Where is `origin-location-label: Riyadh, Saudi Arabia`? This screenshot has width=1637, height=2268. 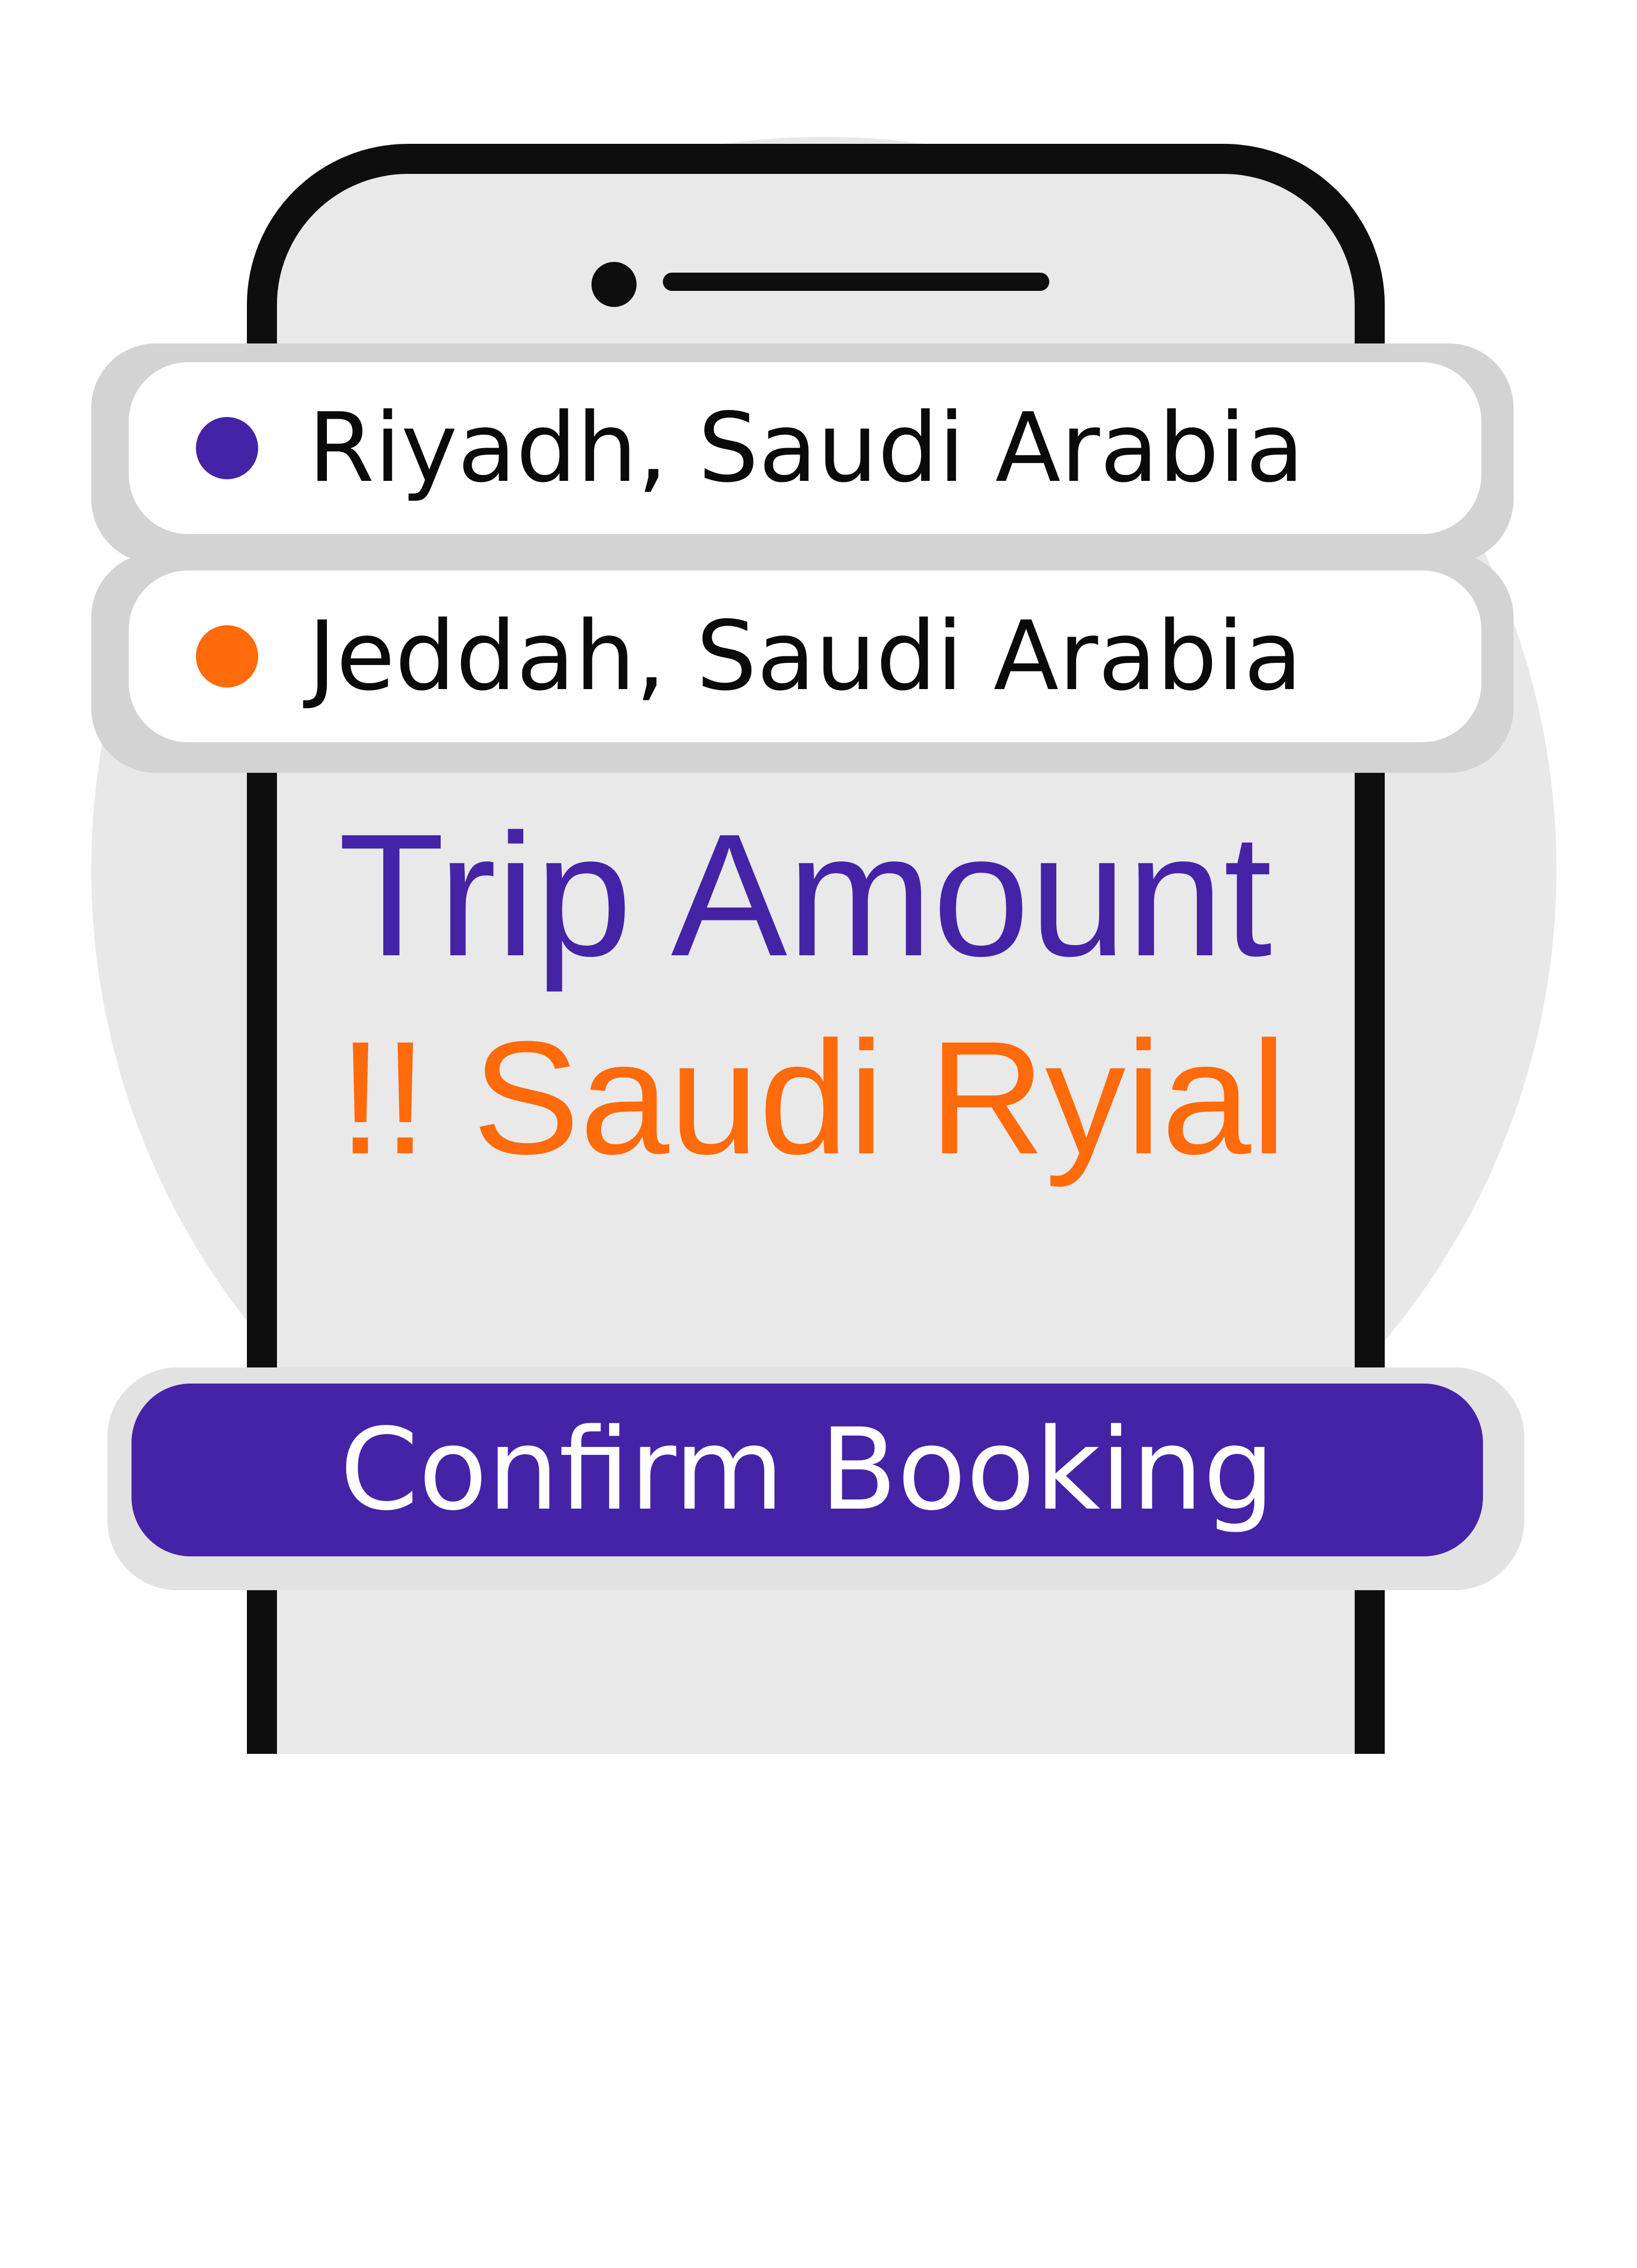
origin-location-label: Riyadh, Saudi Arabia is located at coordinates (806, 447).